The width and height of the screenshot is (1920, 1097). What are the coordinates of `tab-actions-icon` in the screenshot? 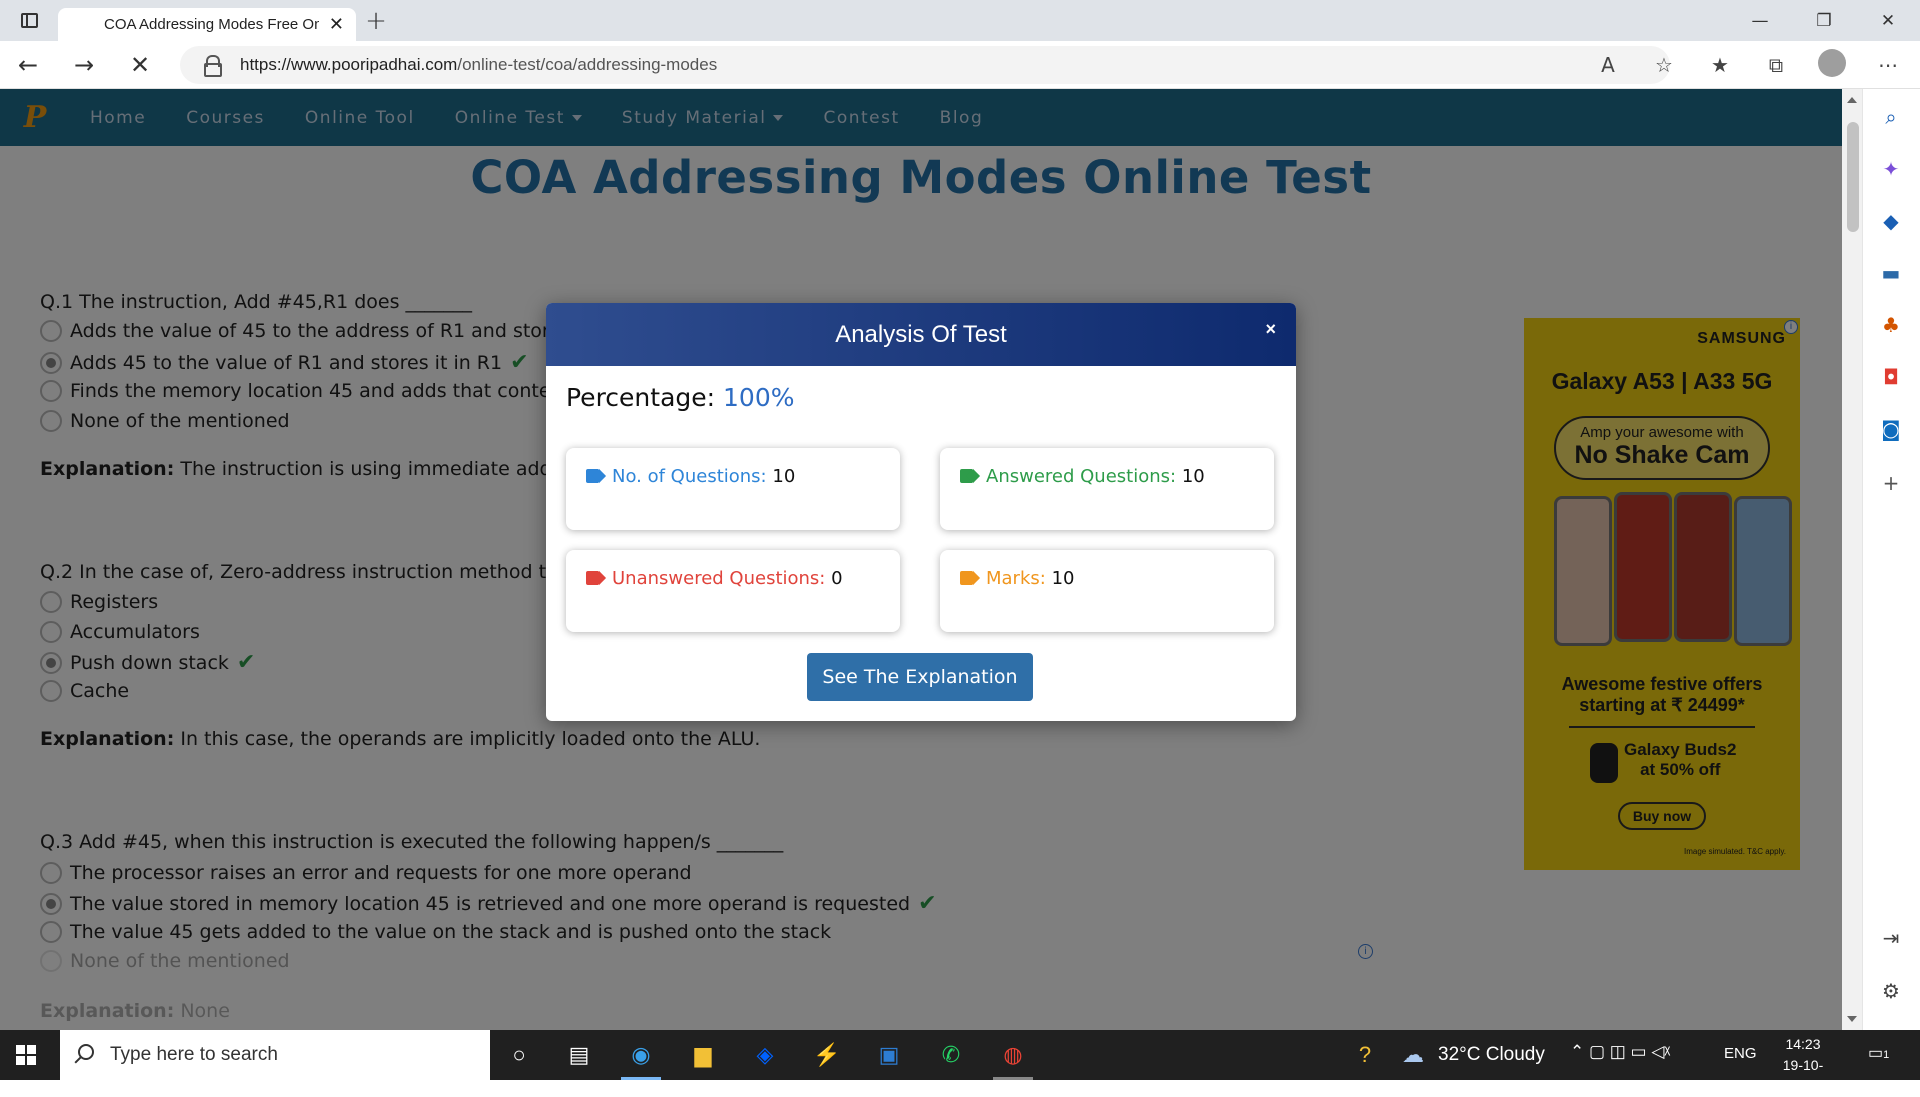 It's located at (29, 20).